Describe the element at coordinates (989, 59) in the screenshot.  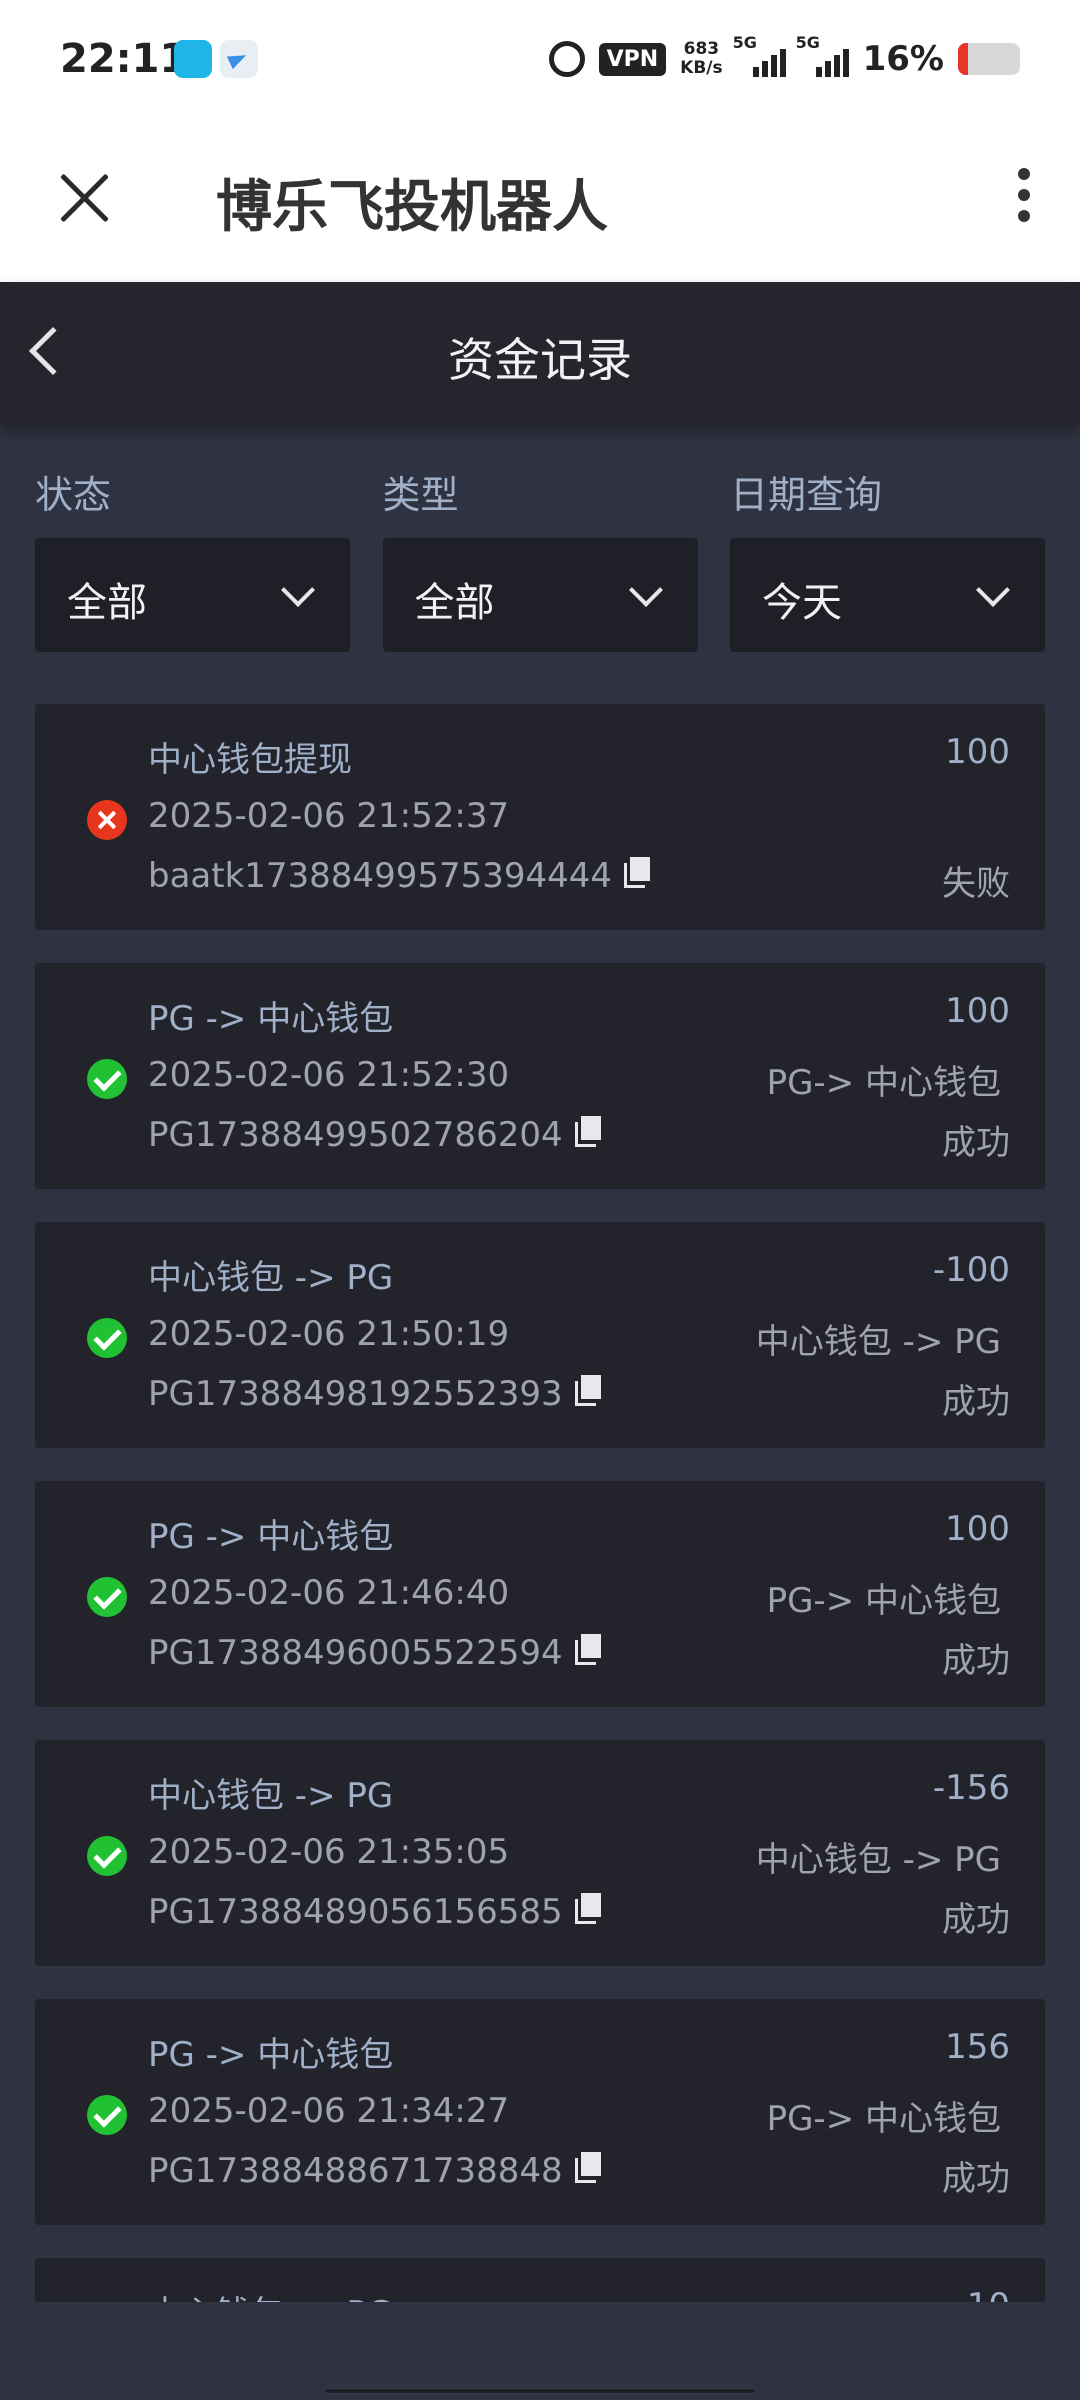
I see `battery-icon` at that location.